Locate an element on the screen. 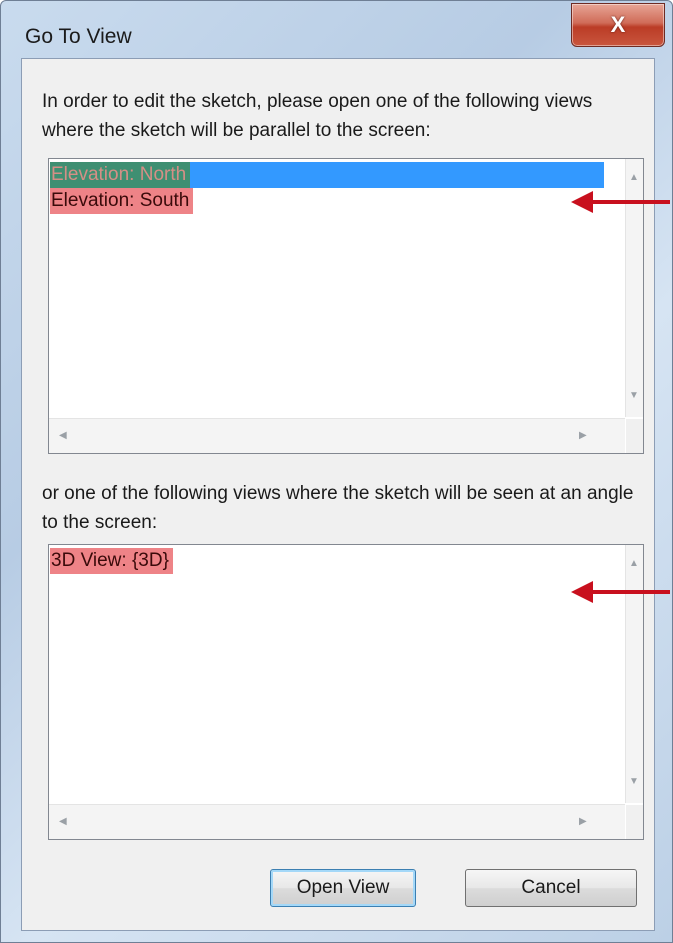  list-item-elevation-north: Elevation: North is located at coordinates (120, 175).